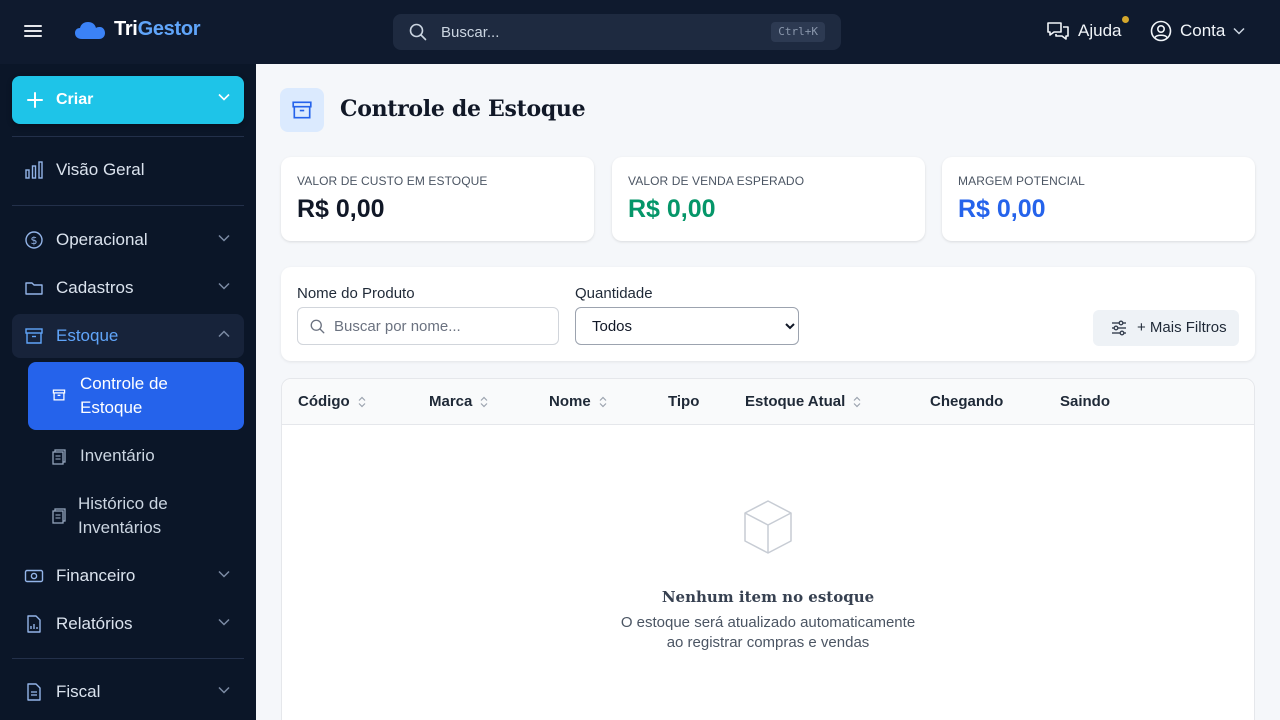  Describe the element at coordinates (768, 597) in the screenshot. I see `empty-state-title: Nenhum item no estoque` at that location.